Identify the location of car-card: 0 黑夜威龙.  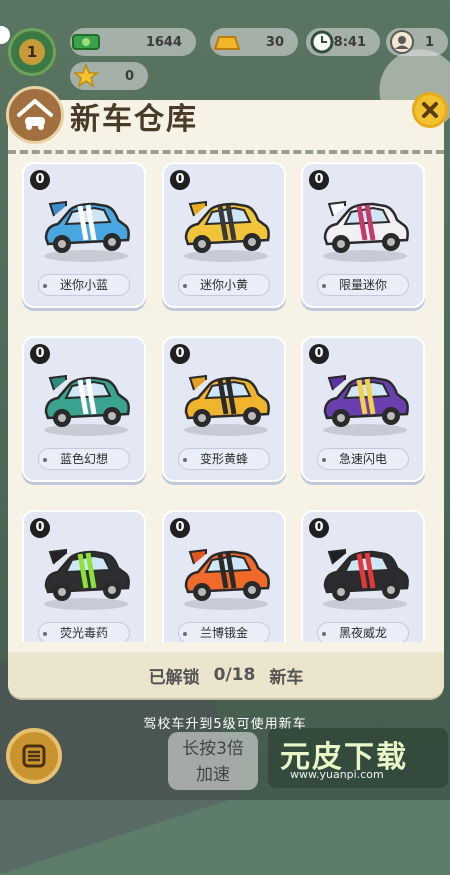
(363, 576).